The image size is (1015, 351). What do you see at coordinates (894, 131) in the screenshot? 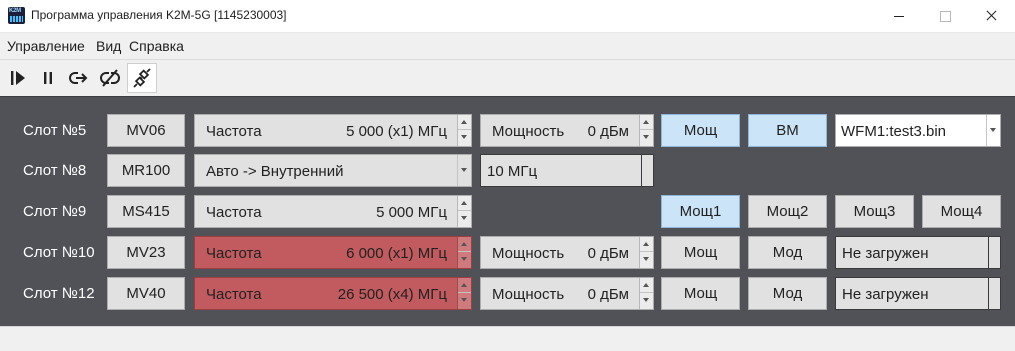
I see `waveform-value: WFM1:test3.bin` at bounding box center [894, 131].